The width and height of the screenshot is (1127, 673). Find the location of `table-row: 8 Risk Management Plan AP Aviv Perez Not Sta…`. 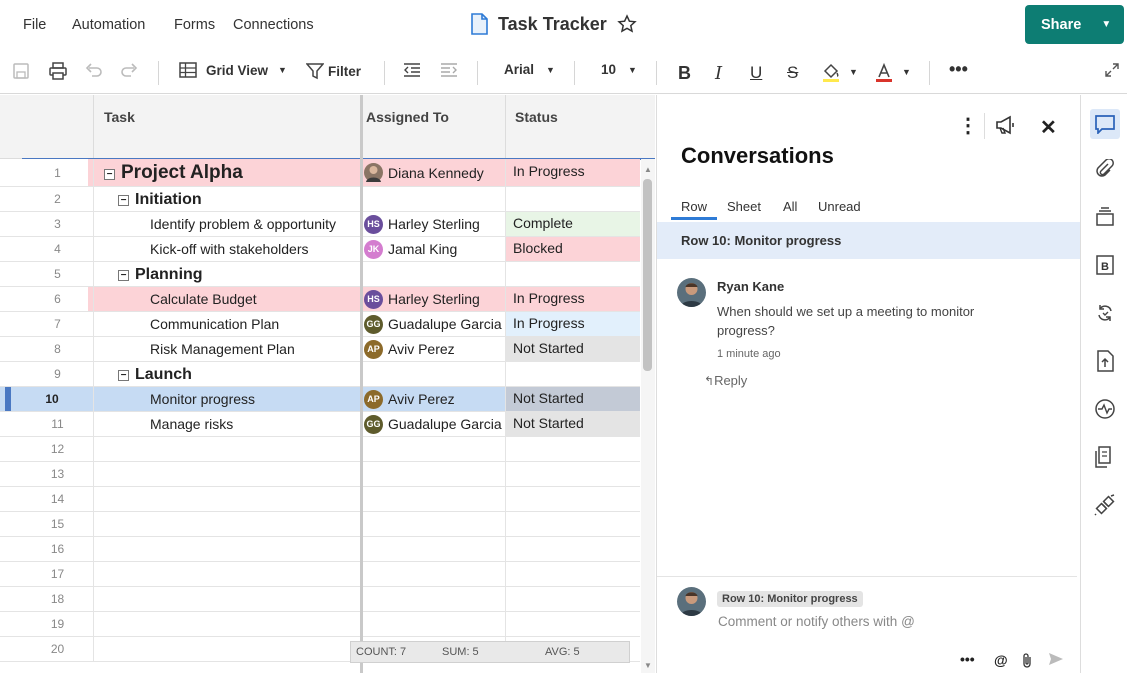

table-row: 8 Risk Management Plan AP Aviv Perez Not Sta… is located at coordinates (320, 349).